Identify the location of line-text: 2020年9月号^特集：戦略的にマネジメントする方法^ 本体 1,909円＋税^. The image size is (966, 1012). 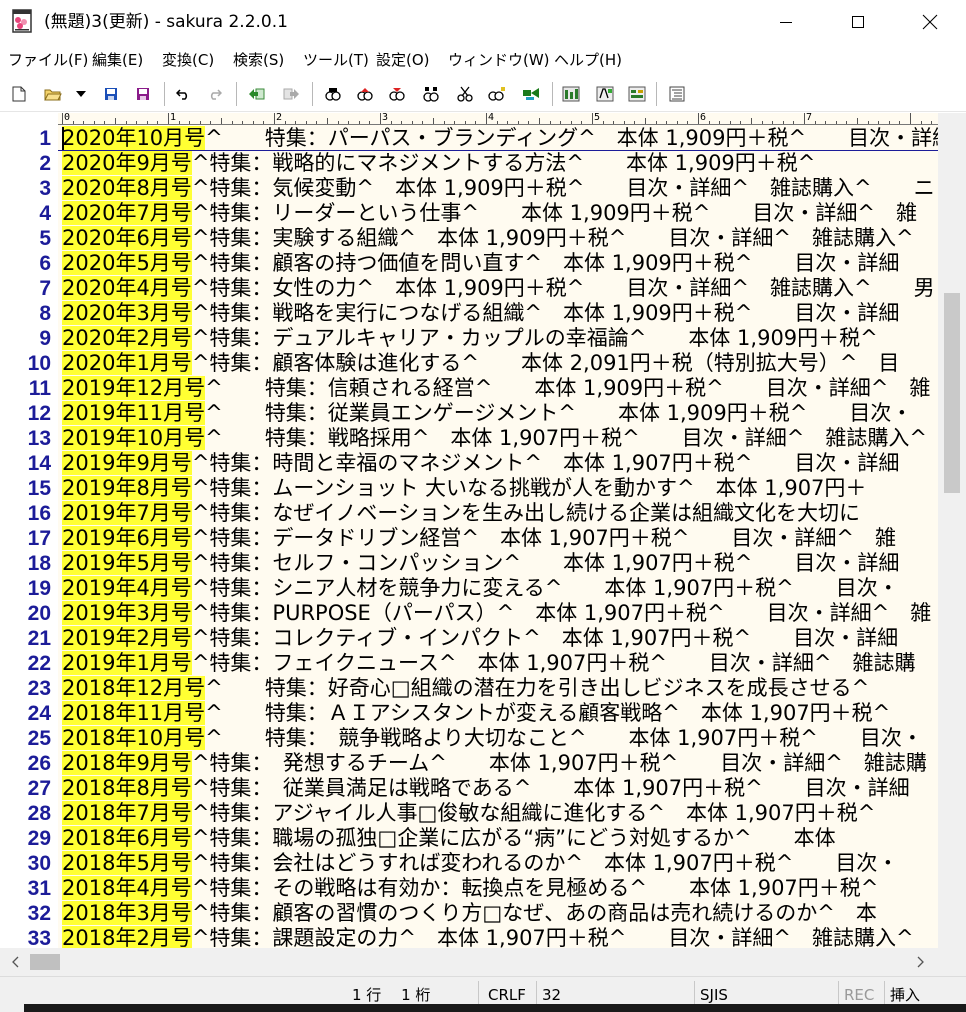
(438, 163).